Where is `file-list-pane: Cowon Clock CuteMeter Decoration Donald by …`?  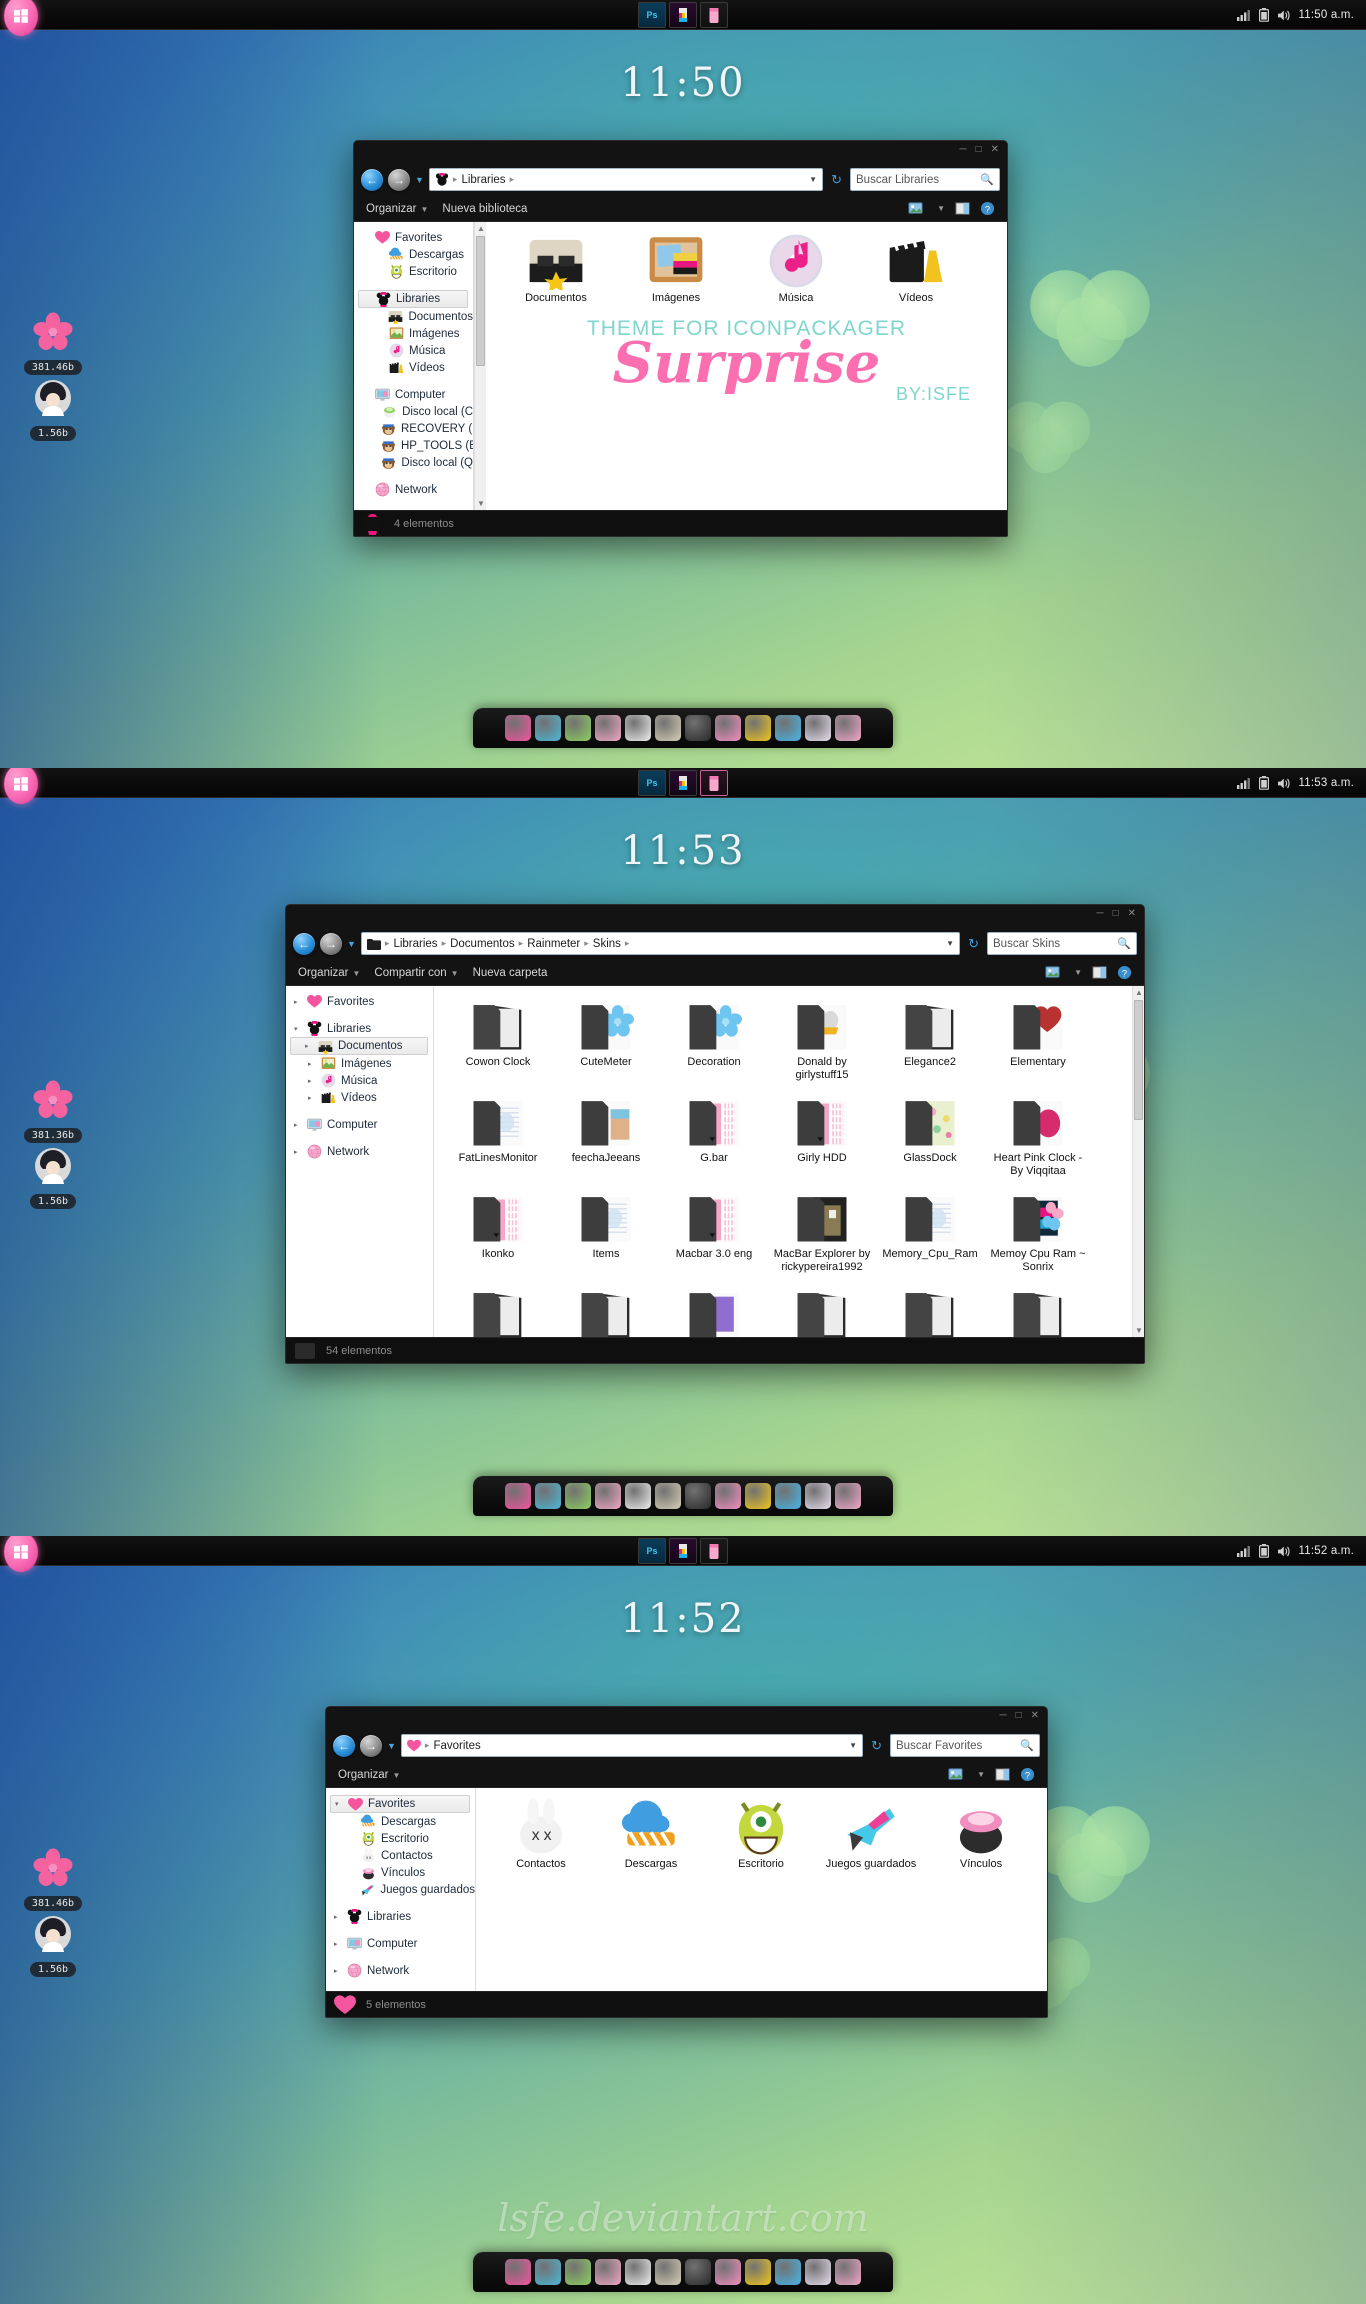 file-list-pane: Cowon Clock CuteMeter Decoration Donald by … is located at coordinates (783, 1161).